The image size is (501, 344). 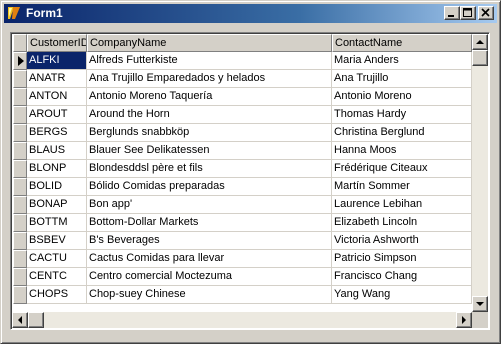 What do you see at coordinates (44, 13) in the screenshot?
I see `window-title: Form1` at bounding box center [44, 13].